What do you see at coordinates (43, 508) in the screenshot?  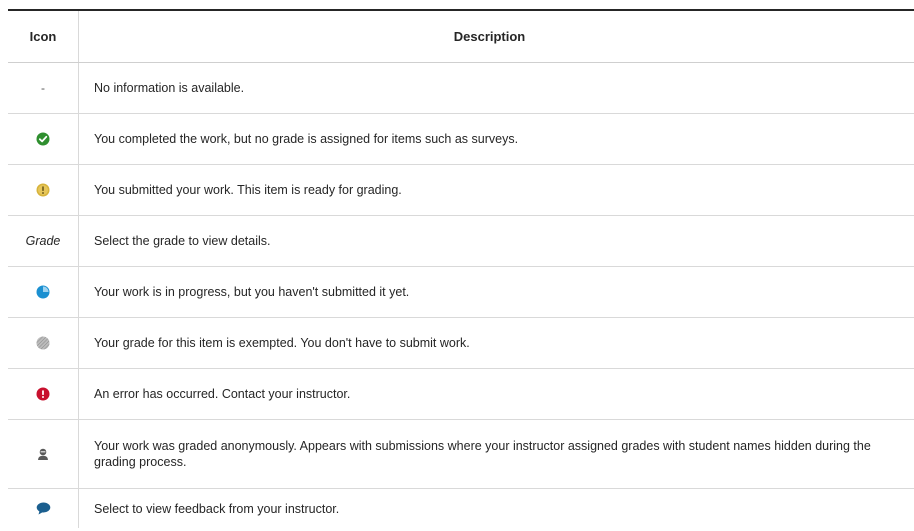 I see `feedback-speech-bubble-icon` at bounding box center [43, 508].